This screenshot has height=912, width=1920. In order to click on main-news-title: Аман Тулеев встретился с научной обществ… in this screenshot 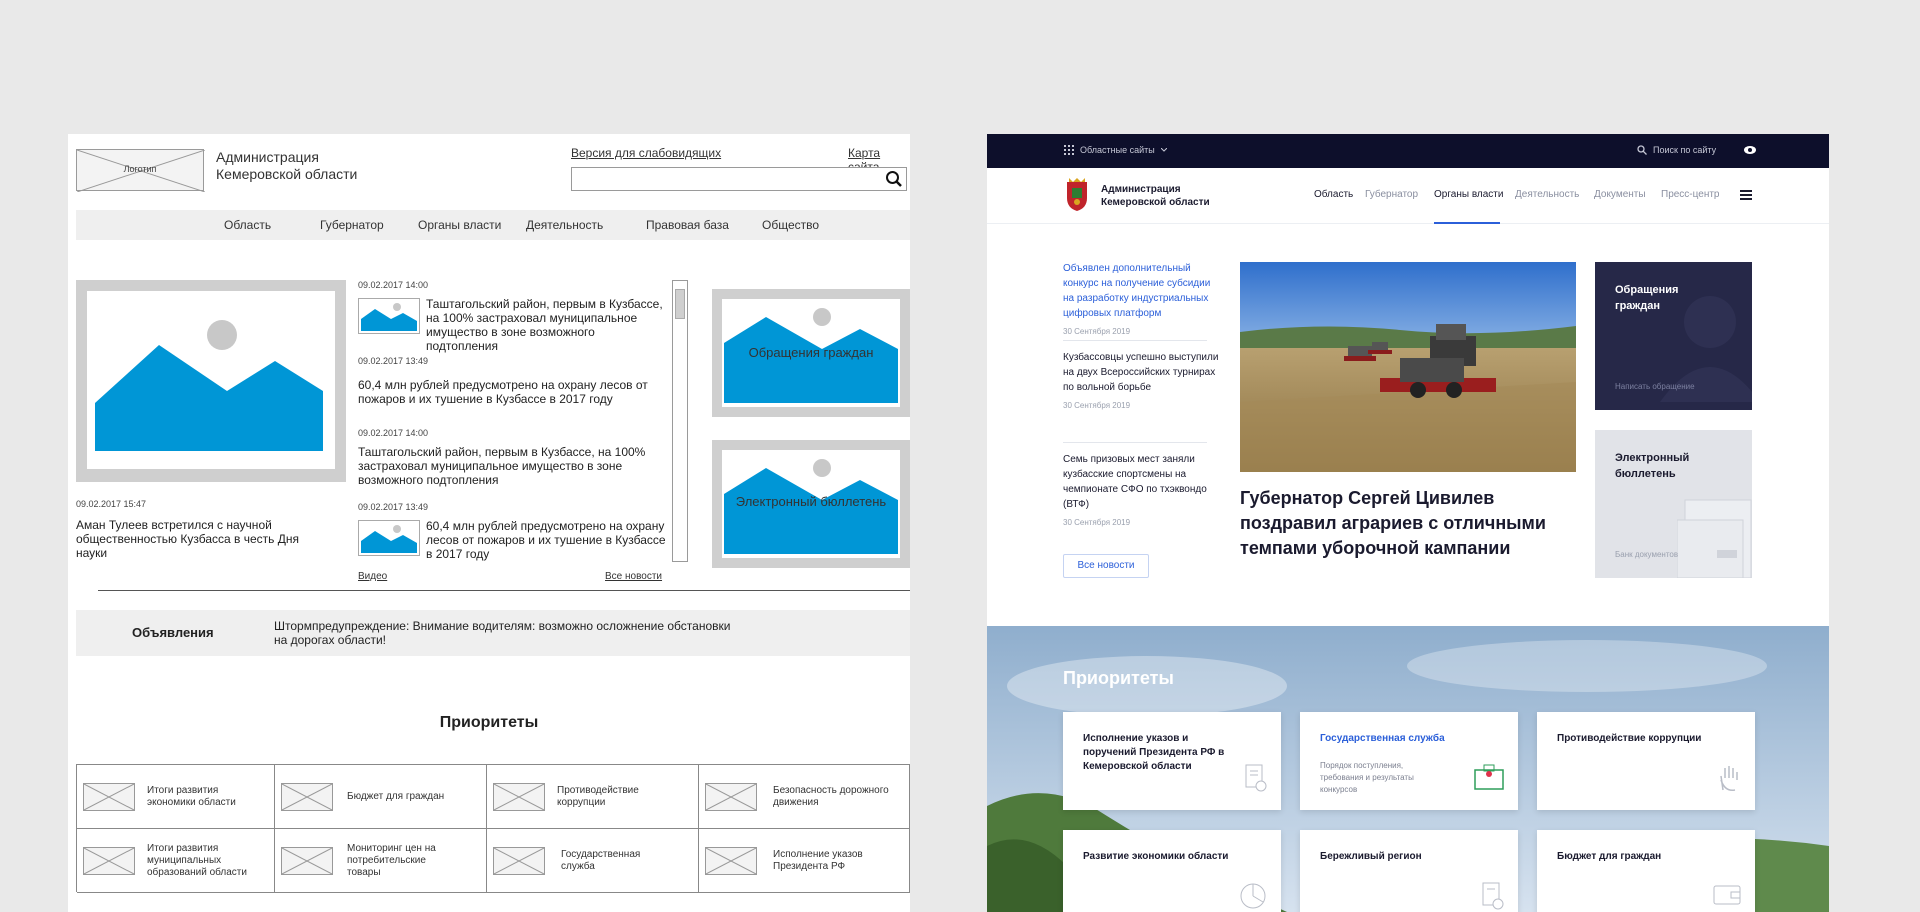, I will do `click(200, 539)`.